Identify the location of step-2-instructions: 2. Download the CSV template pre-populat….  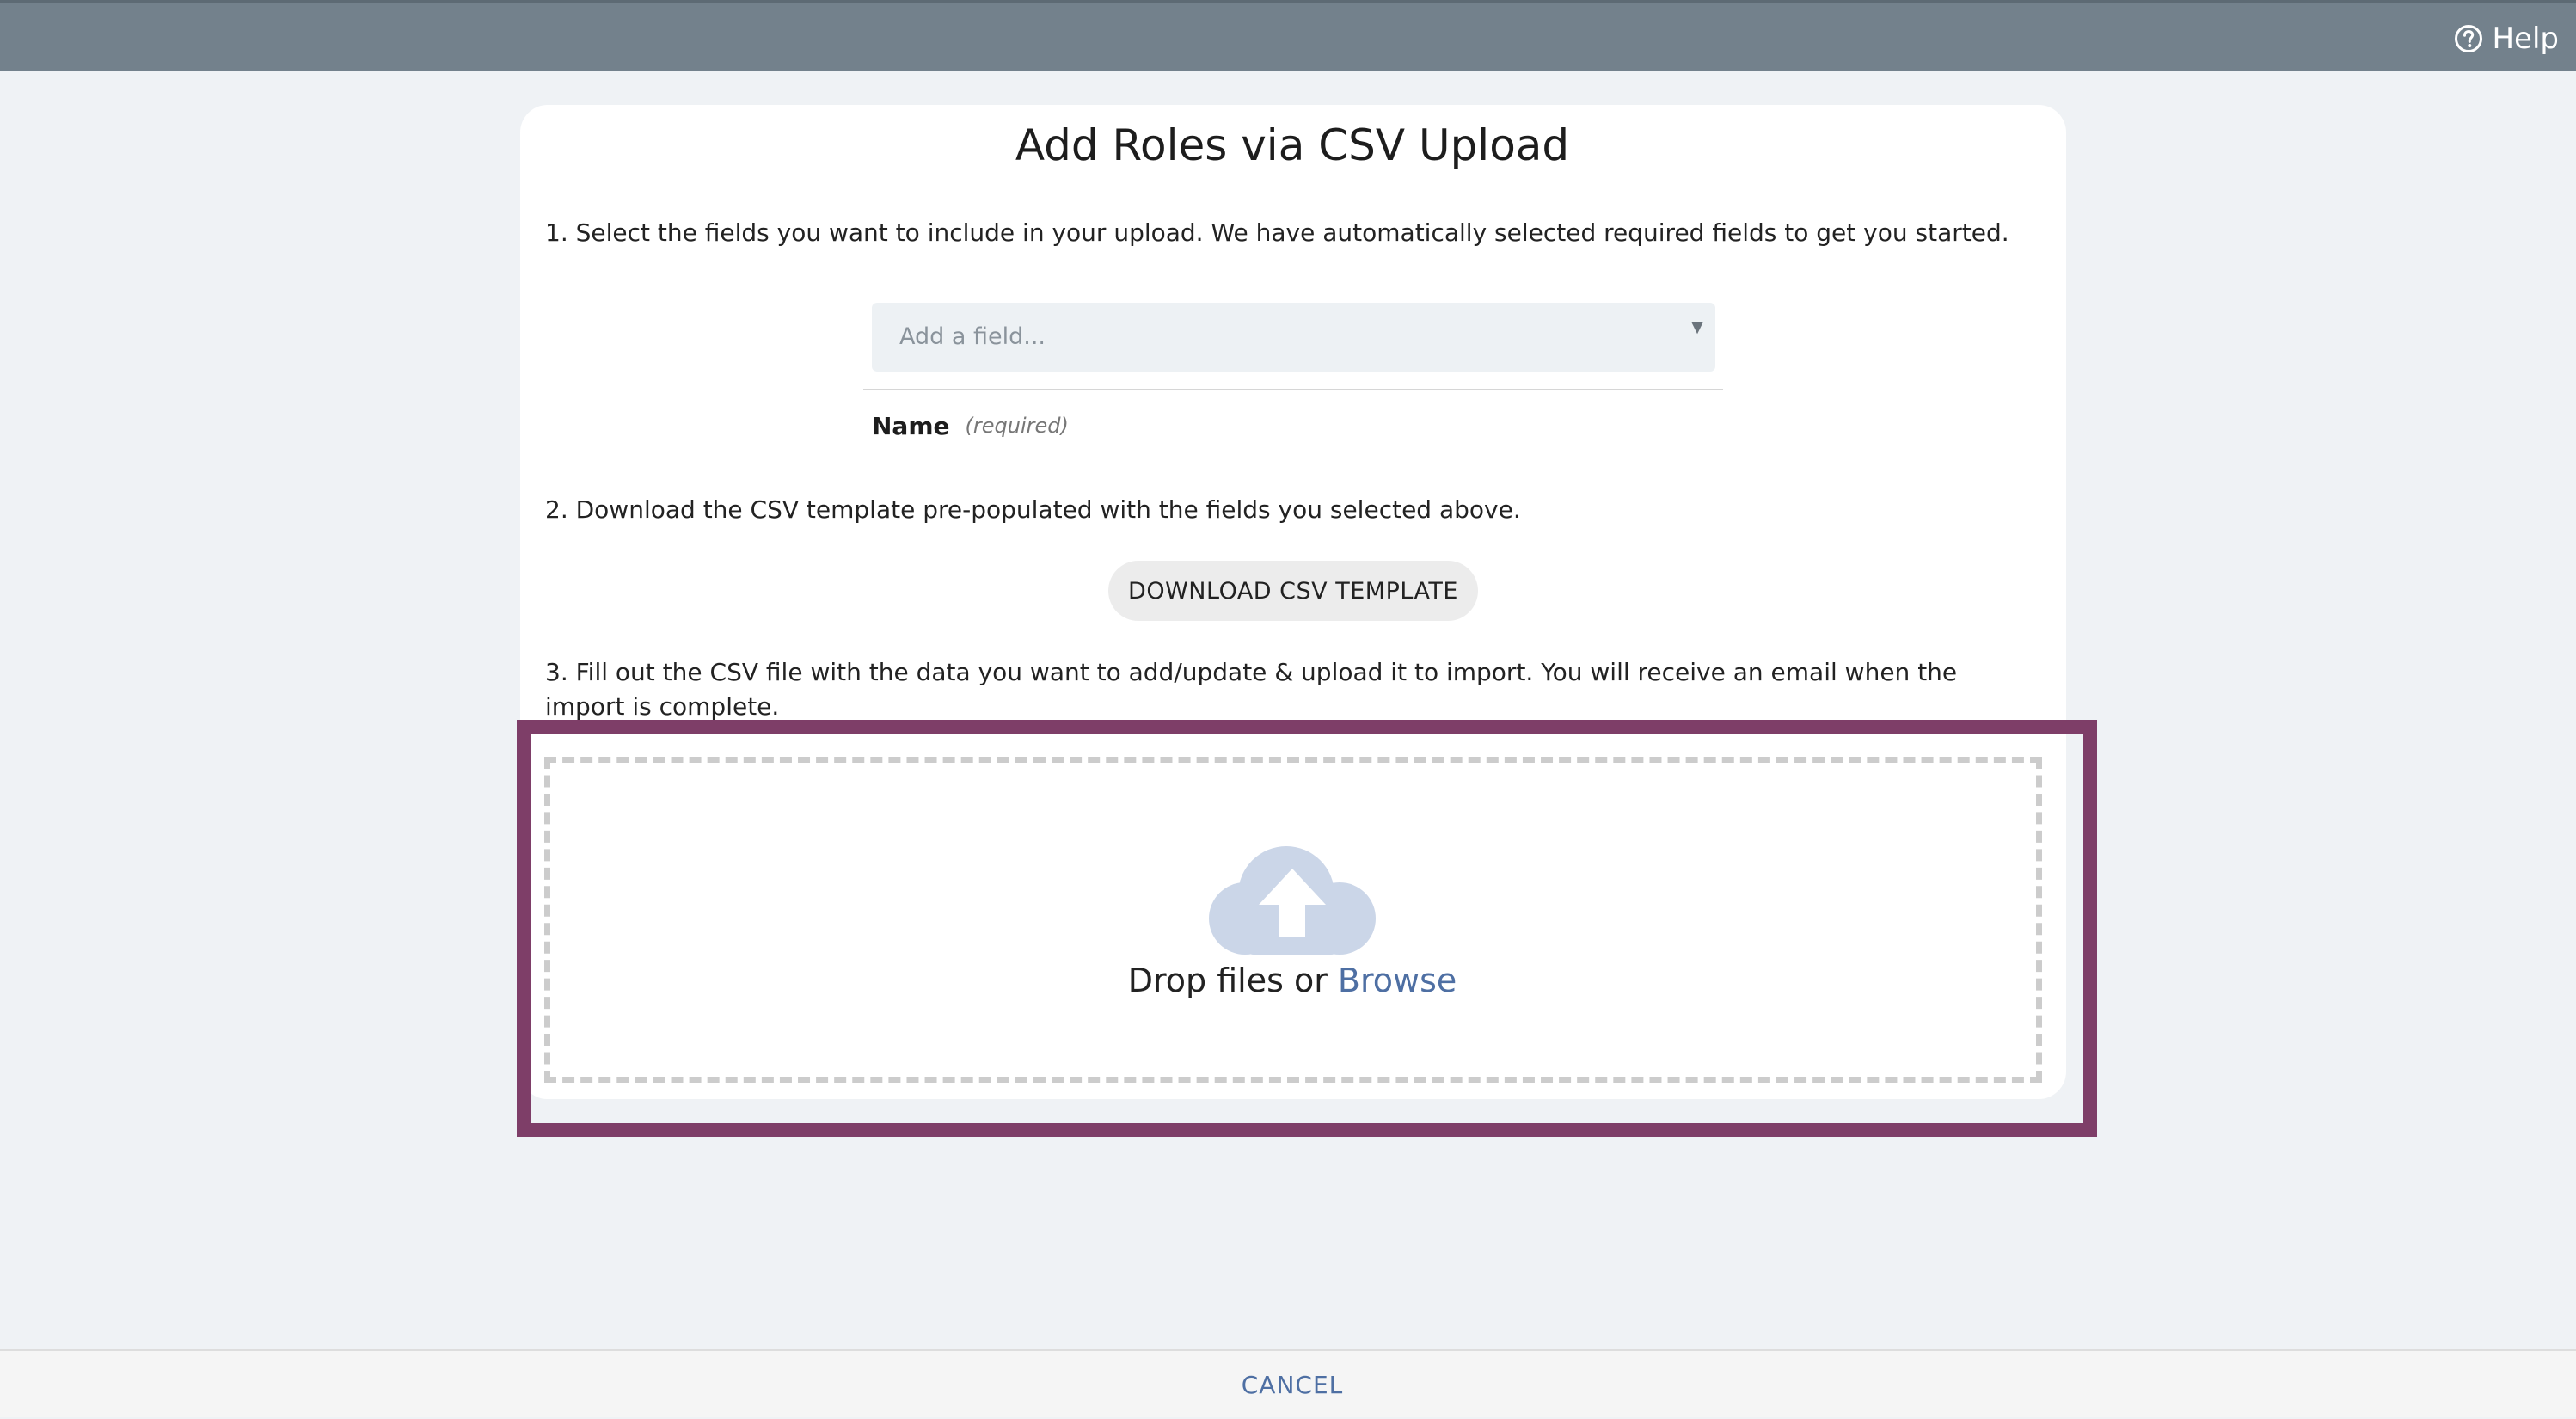
(1033, 509).